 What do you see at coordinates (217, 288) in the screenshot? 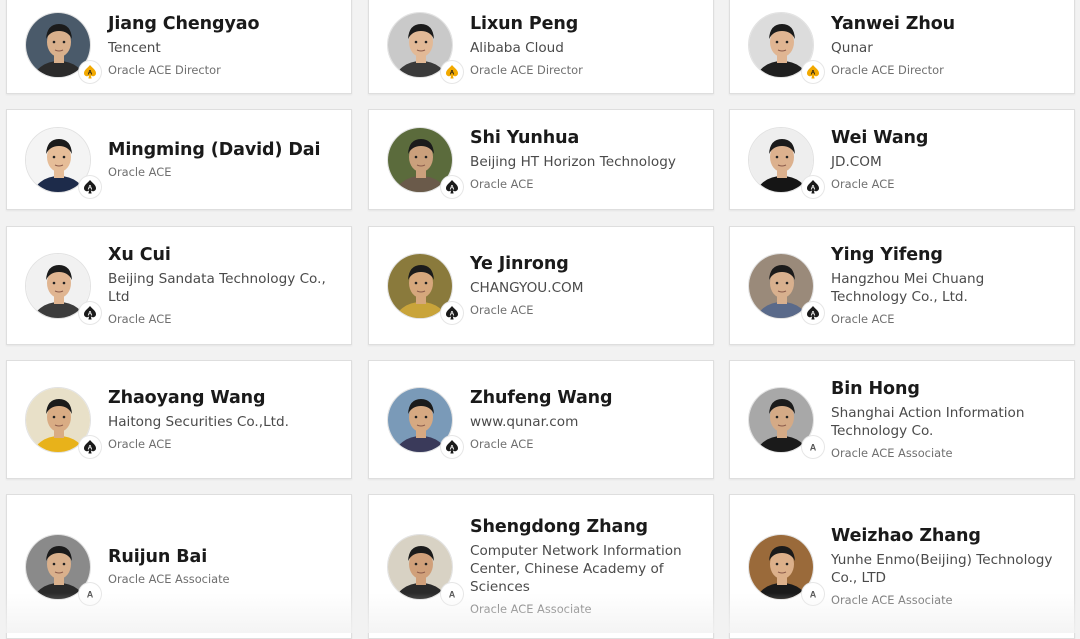
I see `member-company: Beijing Sandata Technology Co., Ltd` at bounding box center [217, 288].